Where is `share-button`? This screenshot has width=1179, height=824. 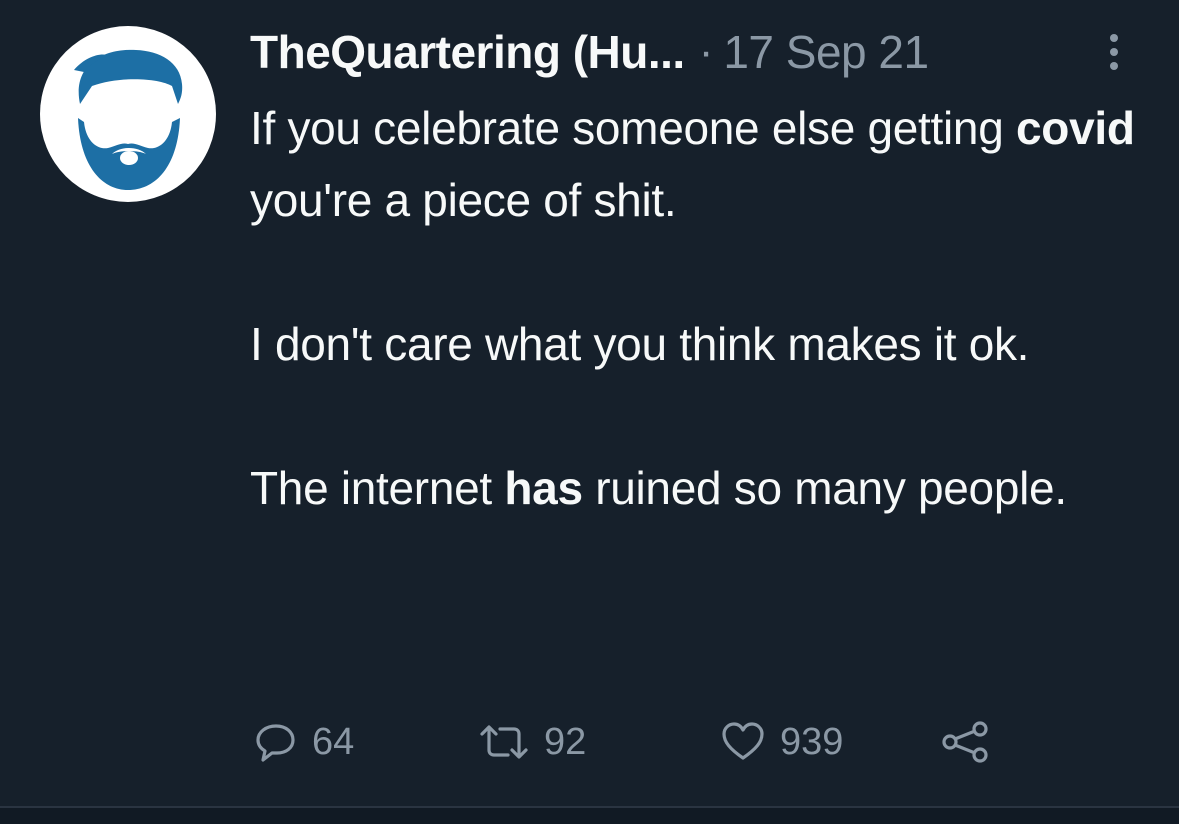
share-button is located at coordinates (967, 742).